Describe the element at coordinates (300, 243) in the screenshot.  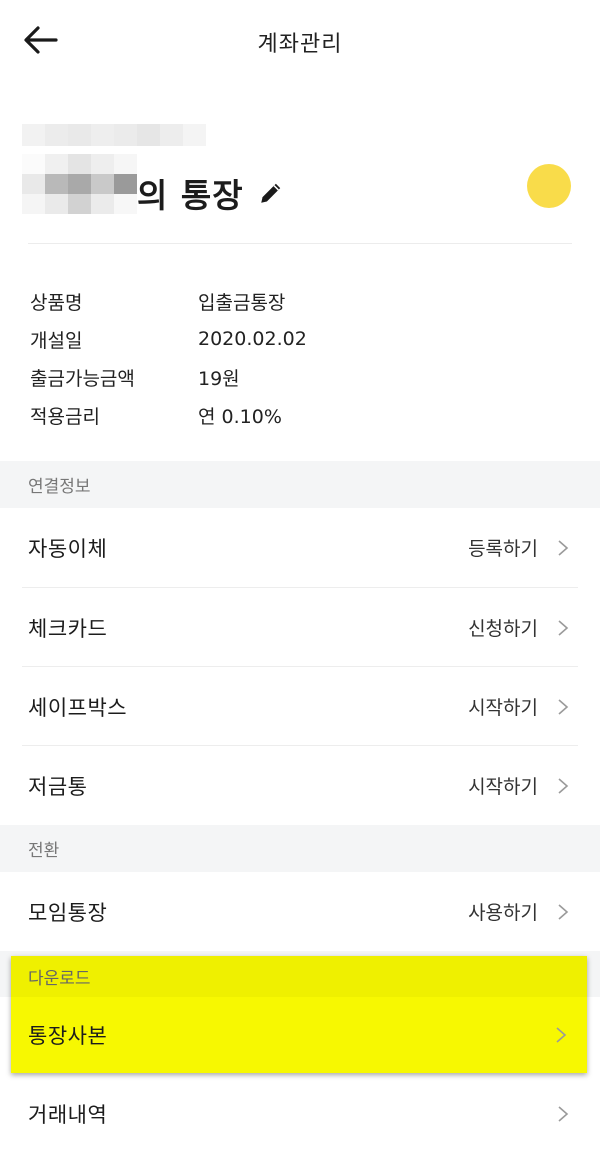
I see `divider` at that location.